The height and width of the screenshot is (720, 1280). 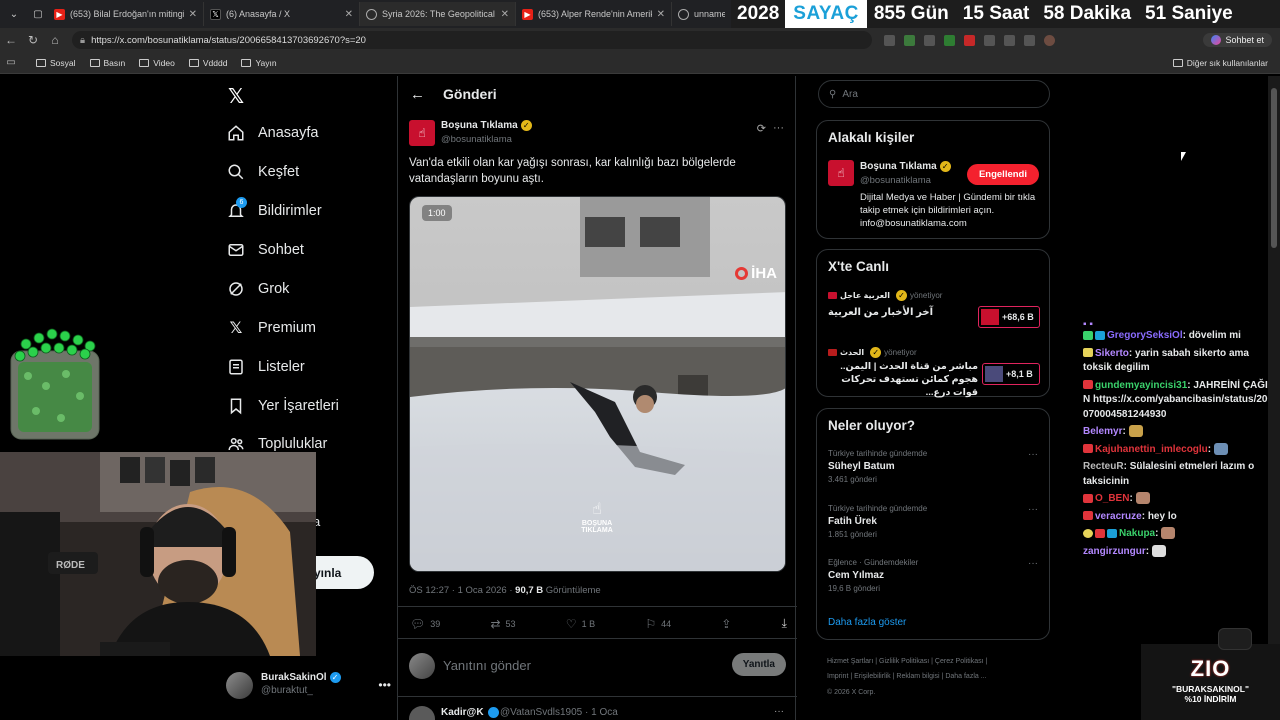 I want to click on more-options-icon: •••, so click(x=384, y=685).